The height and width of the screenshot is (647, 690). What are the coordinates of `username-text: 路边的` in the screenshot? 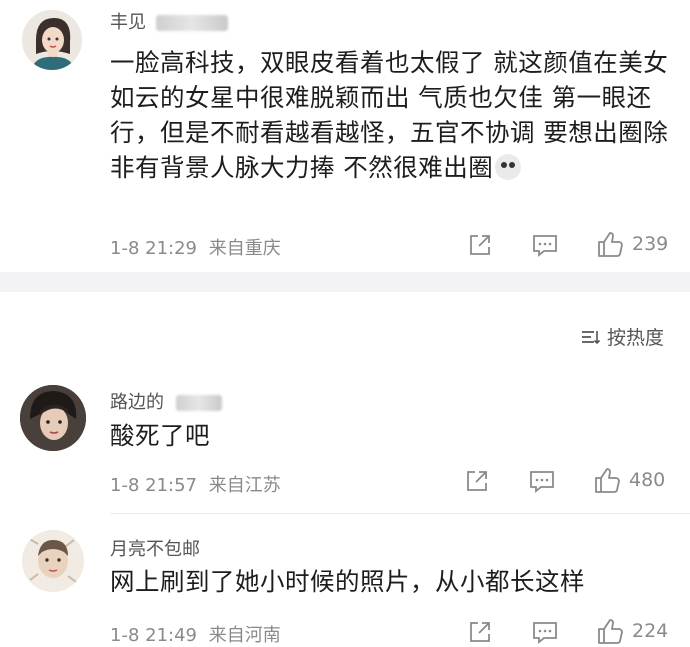 It's located at (137, 402).